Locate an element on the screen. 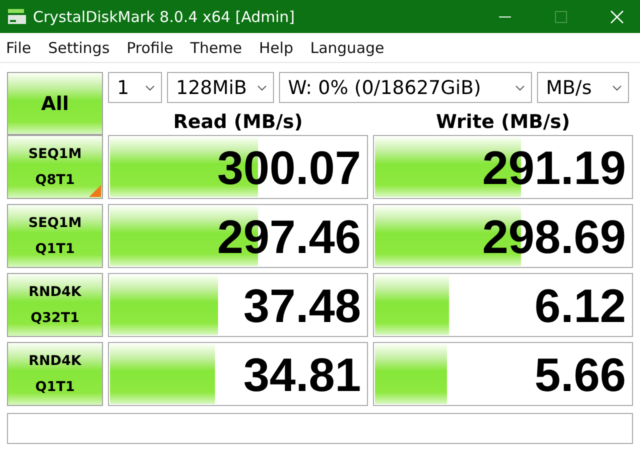  result-value: 5.66 is located at coordinates (580, 374).